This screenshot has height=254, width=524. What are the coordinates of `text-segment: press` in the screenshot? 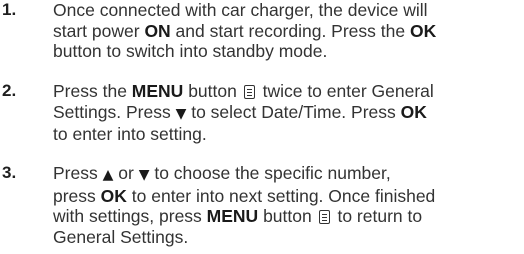 It's located at (77, 195).